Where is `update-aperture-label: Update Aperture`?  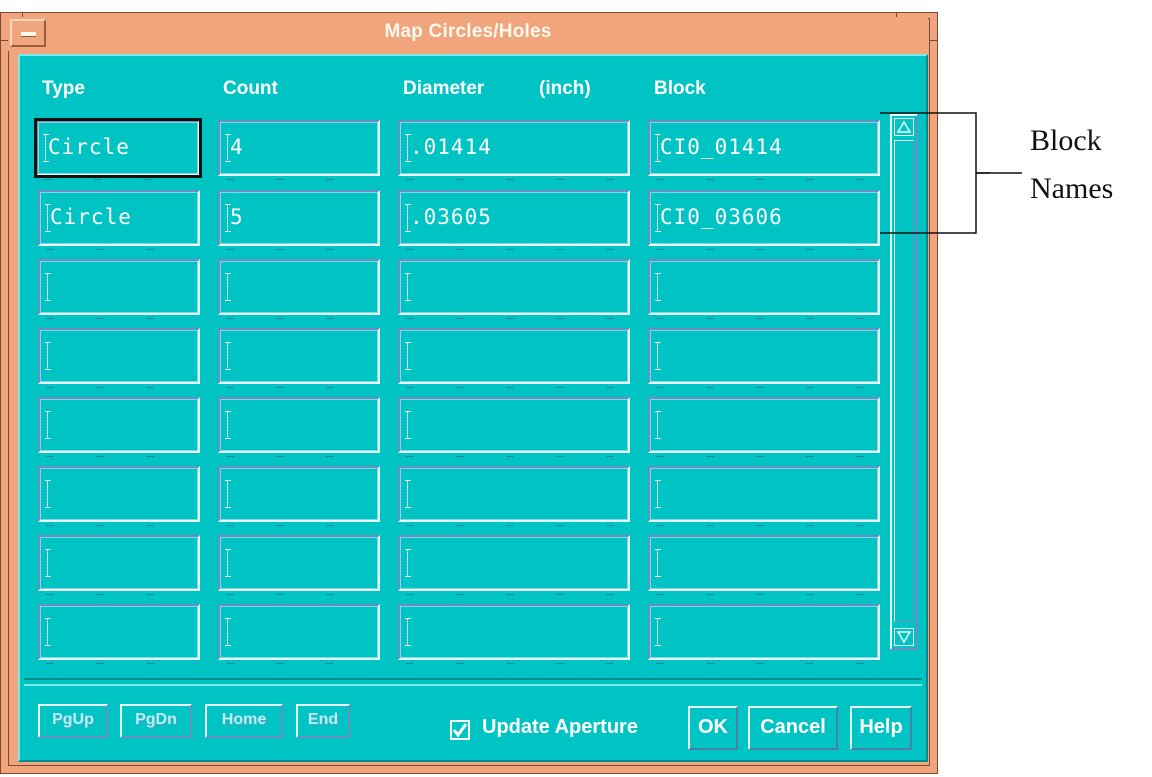
update-aperture-label: Update Aperture is located at coordinates (560, 727).